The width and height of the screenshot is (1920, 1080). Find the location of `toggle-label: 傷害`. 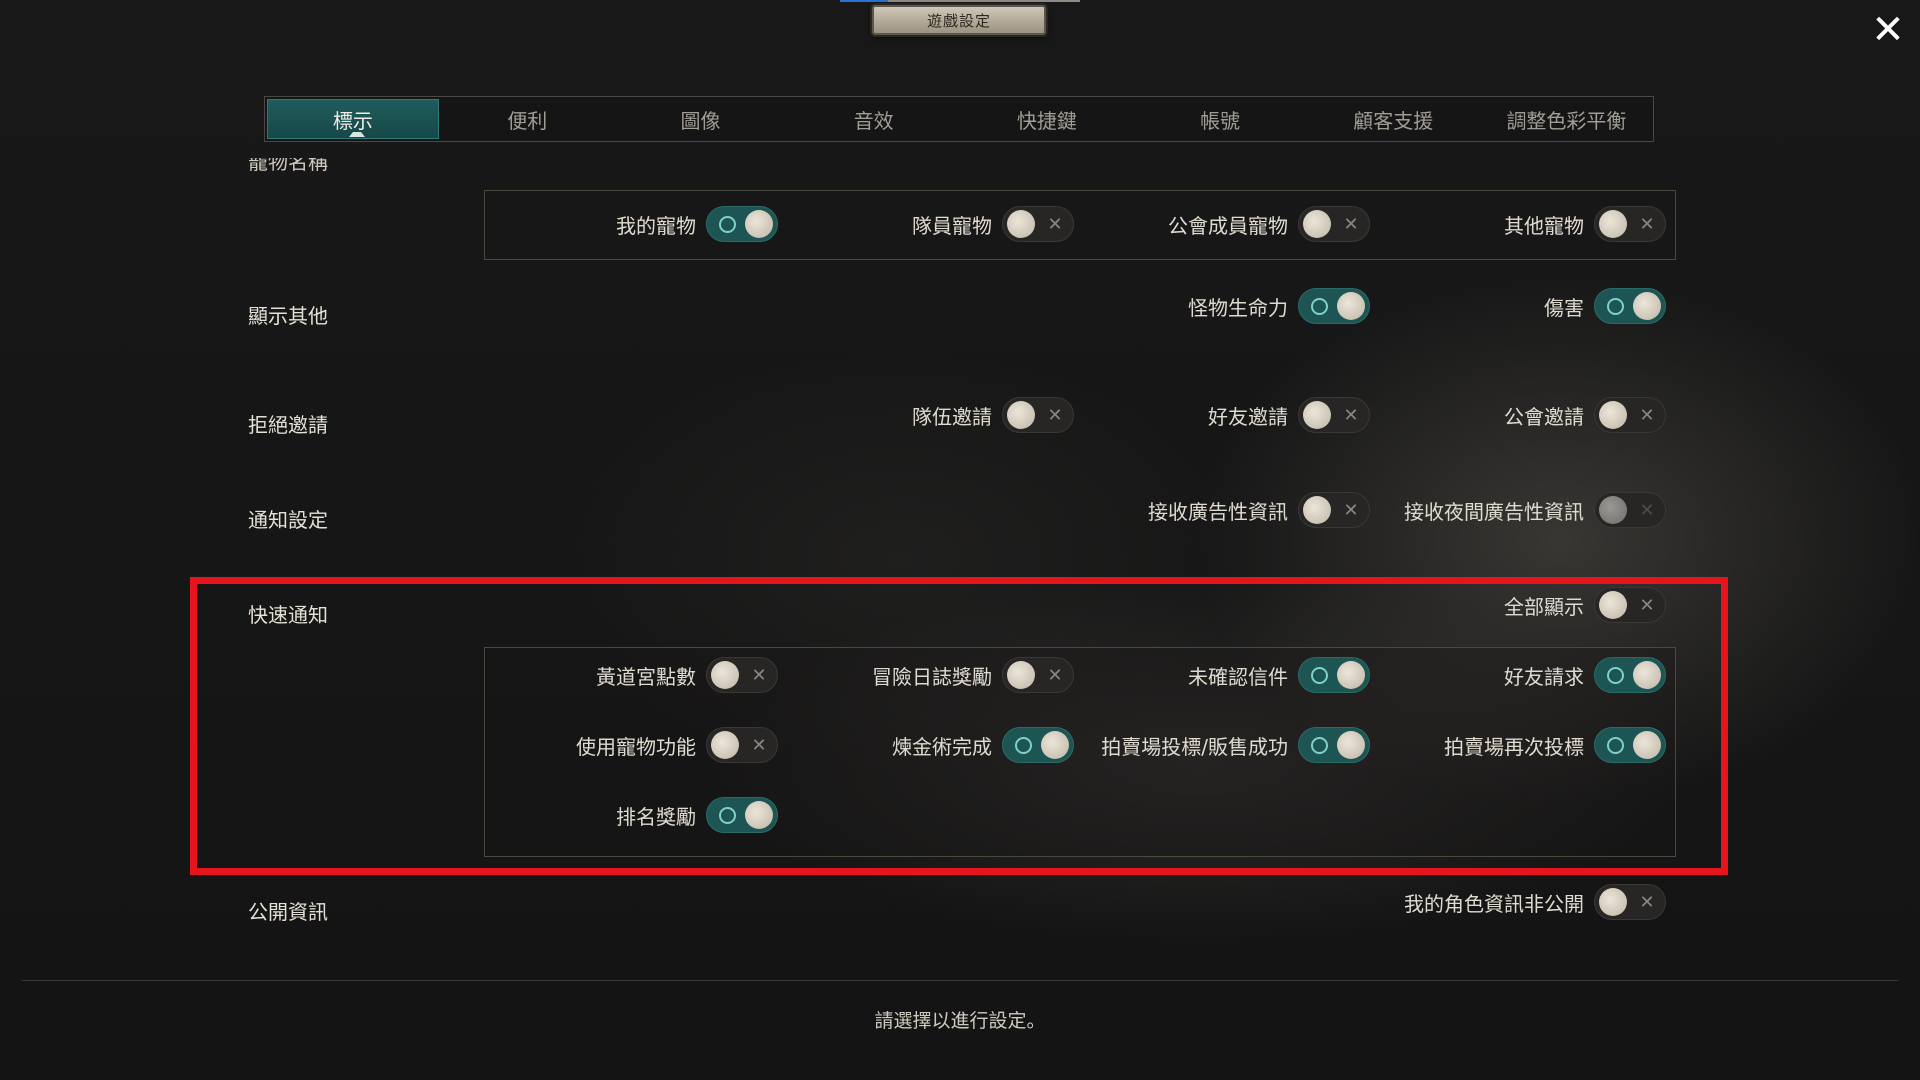

toggle-label: 傷害 is located at coordinates (1564, 307).